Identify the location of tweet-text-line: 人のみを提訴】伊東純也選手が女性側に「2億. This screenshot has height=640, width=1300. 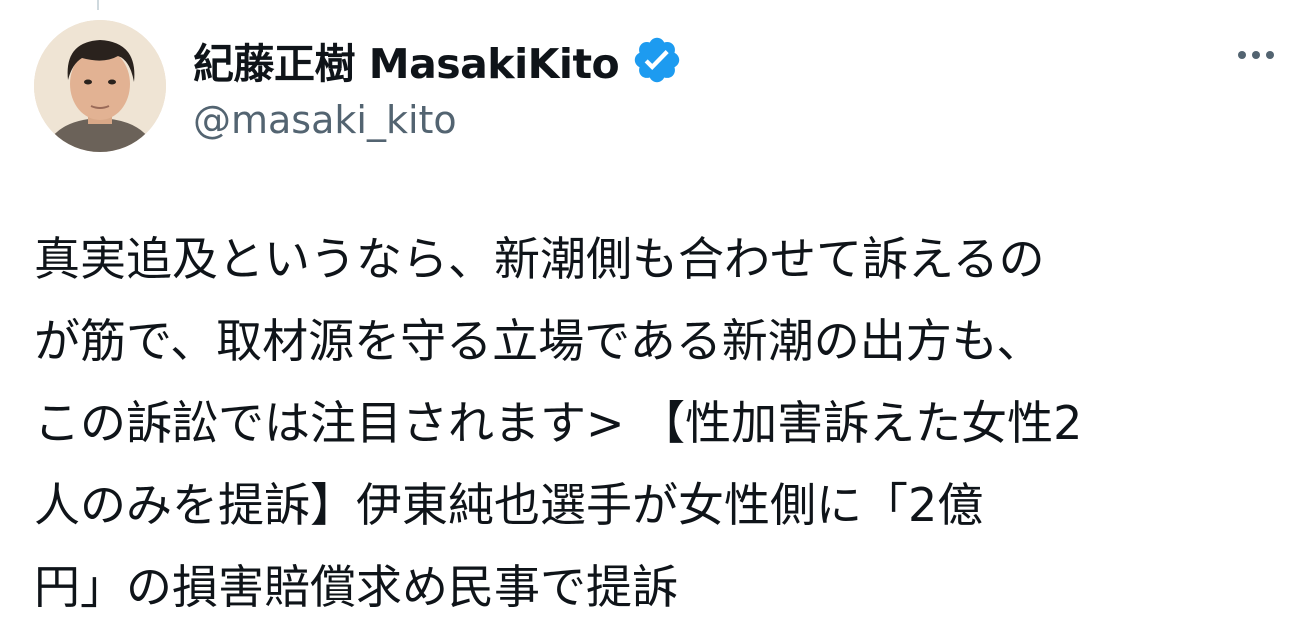
(509, 505).